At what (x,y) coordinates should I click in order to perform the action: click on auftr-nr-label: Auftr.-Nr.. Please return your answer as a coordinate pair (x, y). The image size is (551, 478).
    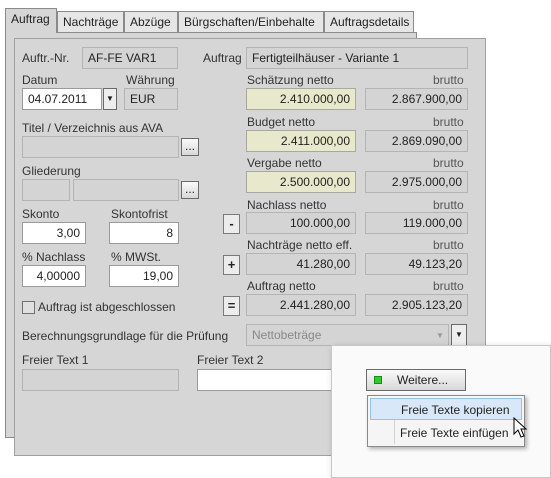
    Looking at the image, I should click on (46, 58).